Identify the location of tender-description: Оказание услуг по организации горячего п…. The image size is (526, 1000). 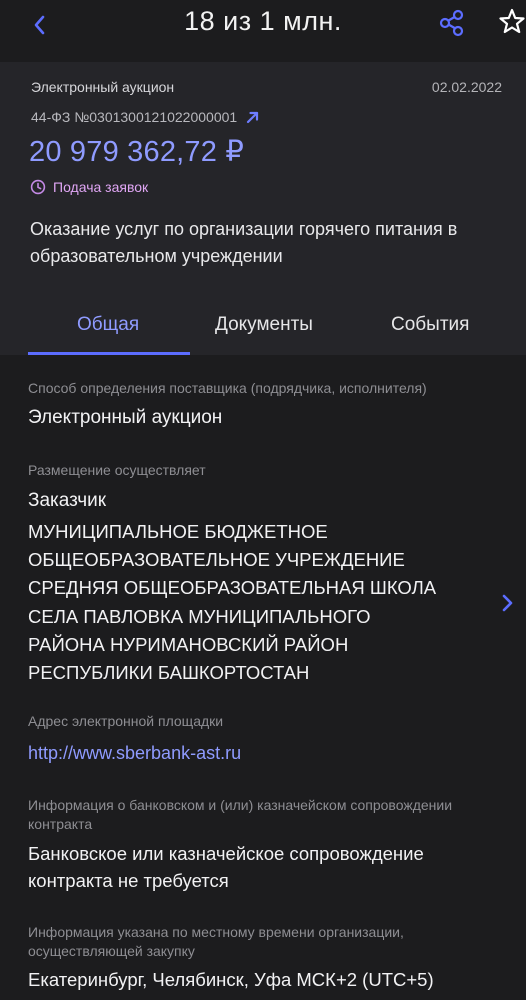
(244, 242).